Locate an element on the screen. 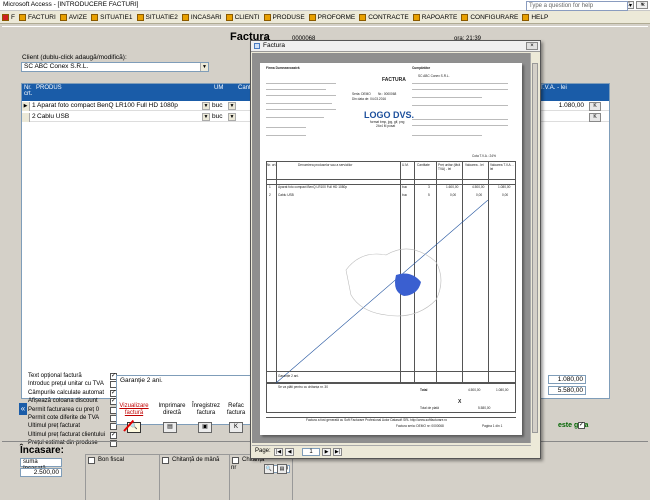  doc-row-pu: 1.600,00 is located at coordinates (452, 187).